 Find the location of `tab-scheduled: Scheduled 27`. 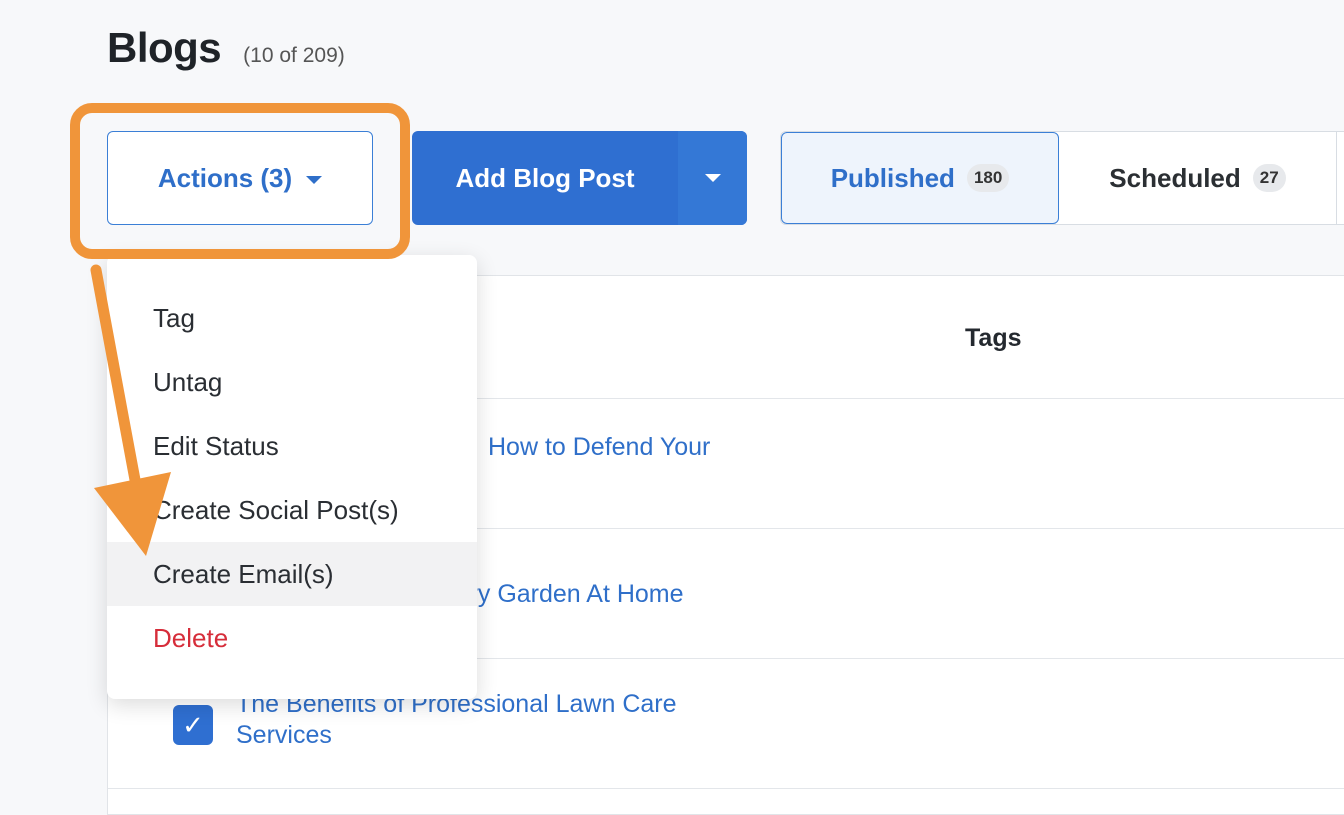

tab-scheduled: Scheduled 27 is located at coordinates (1198, 178).